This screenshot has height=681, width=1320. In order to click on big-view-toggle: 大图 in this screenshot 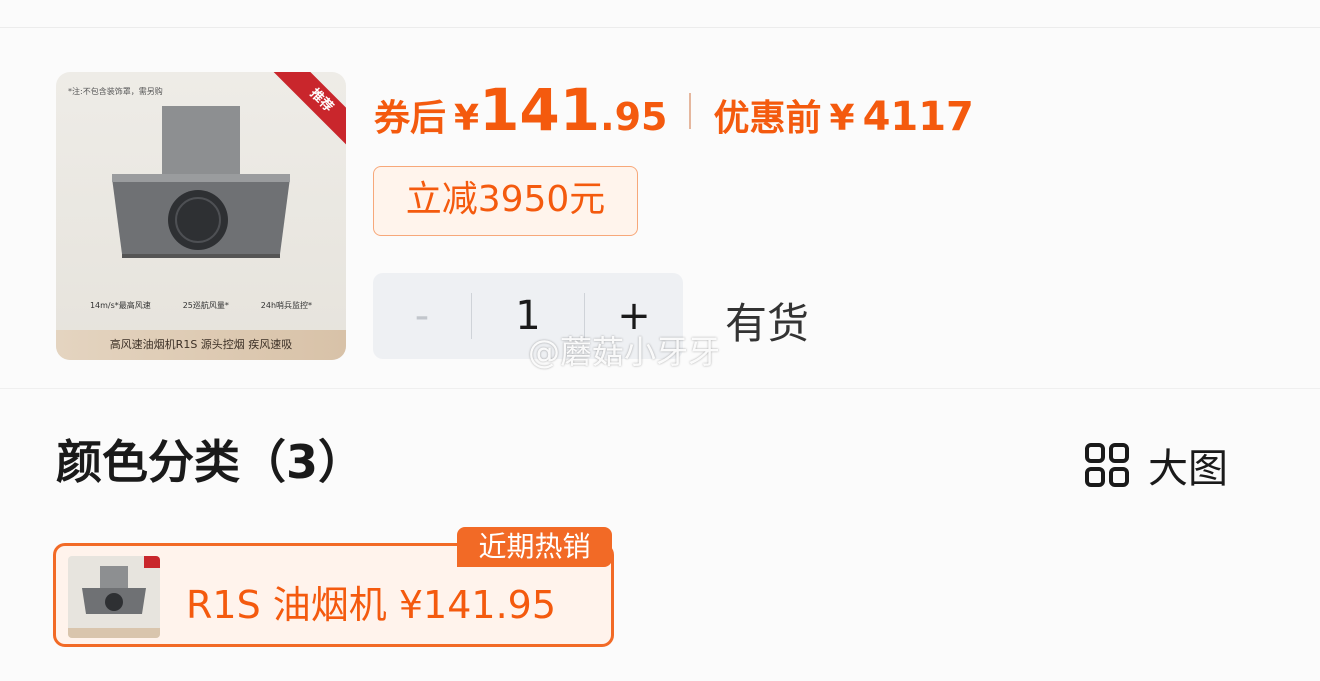, I will do `click(1156, 465)`.